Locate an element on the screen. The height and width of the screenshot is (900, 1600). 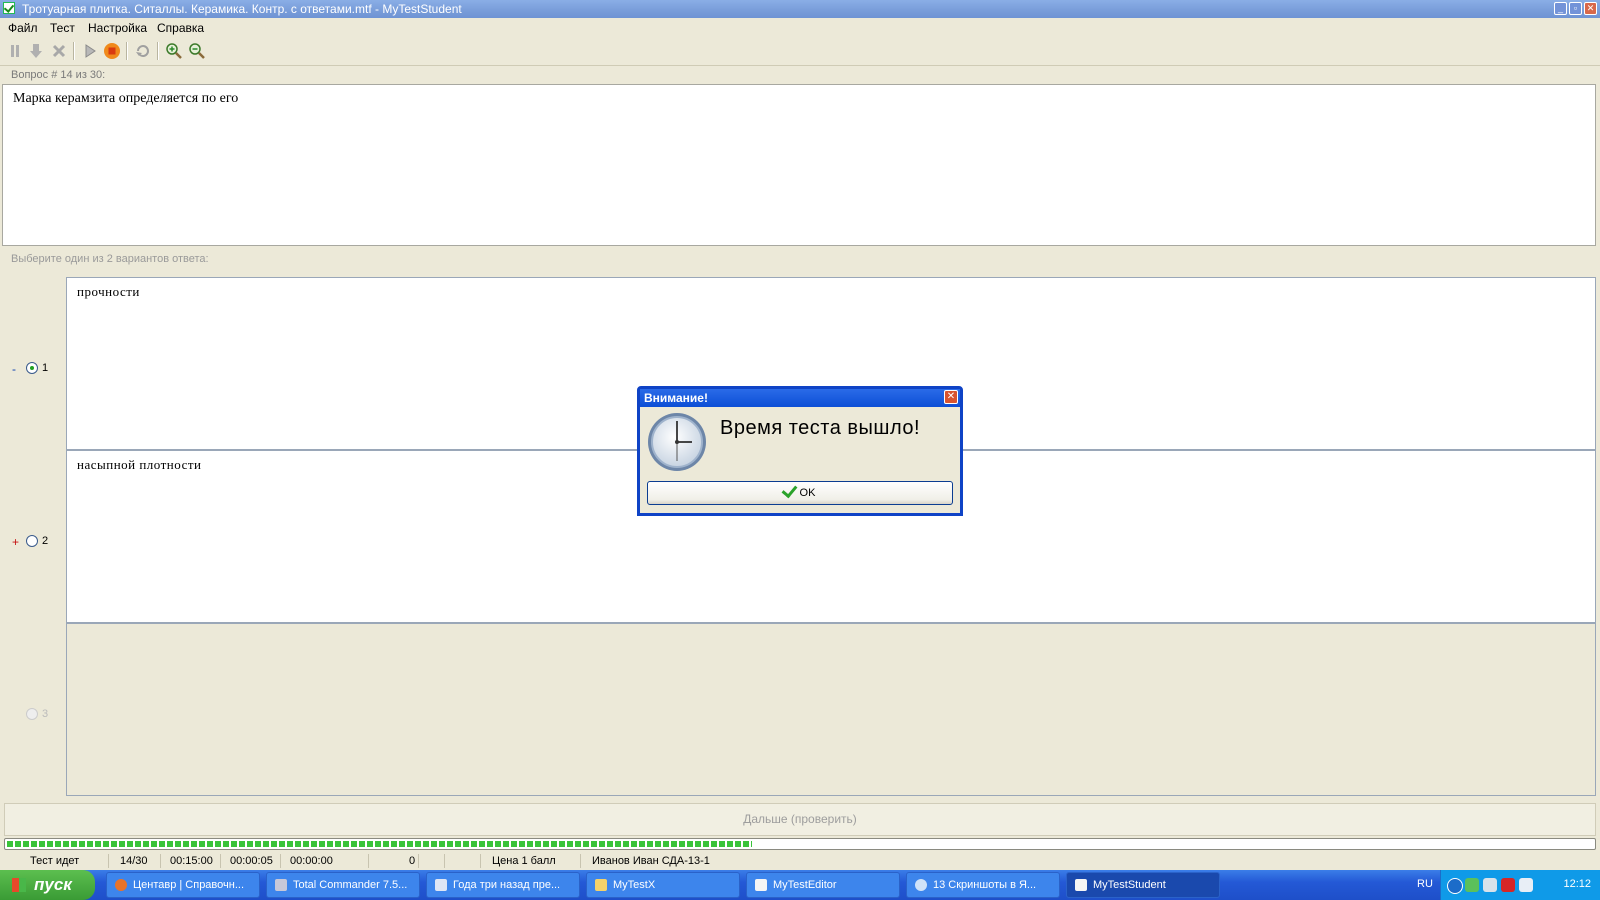
menu-bar: Файл Тест Настройка Справка is located at coordinates (800, 27).